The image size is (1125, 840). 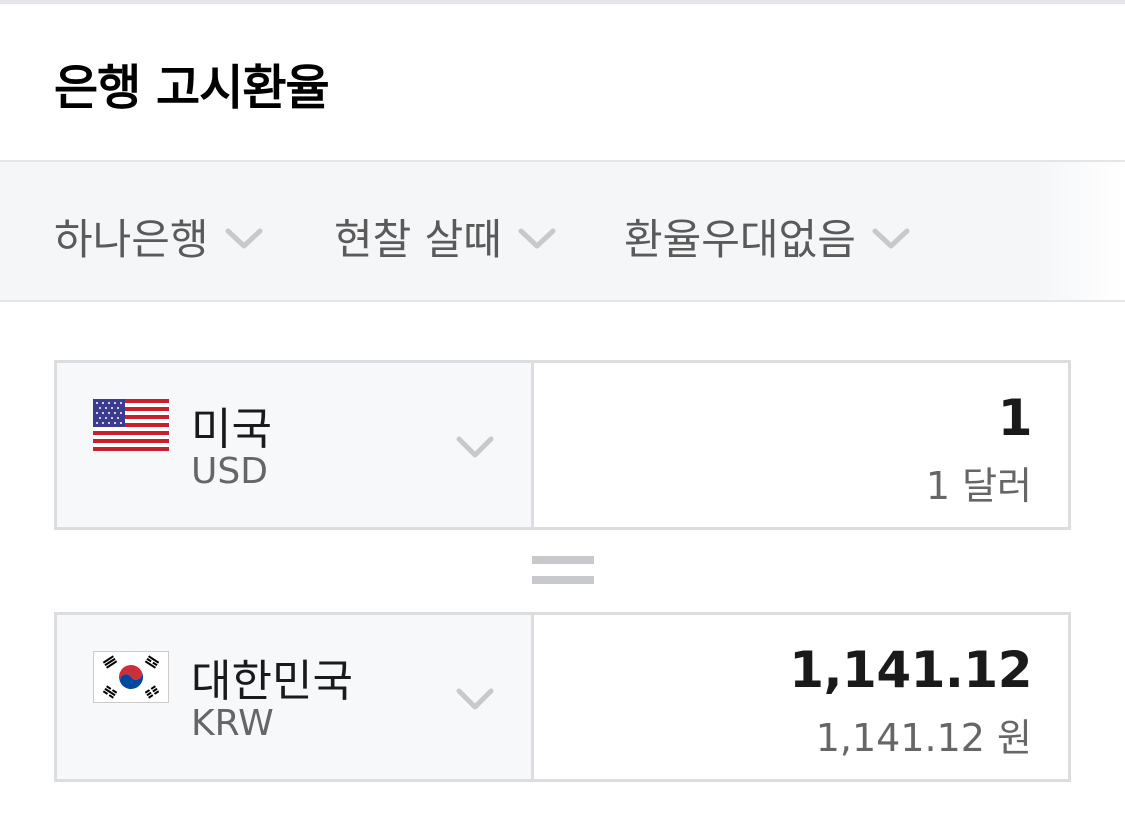 I want to click on bank-filter-dropdown: 하나은행, so click(x=158, y=236).